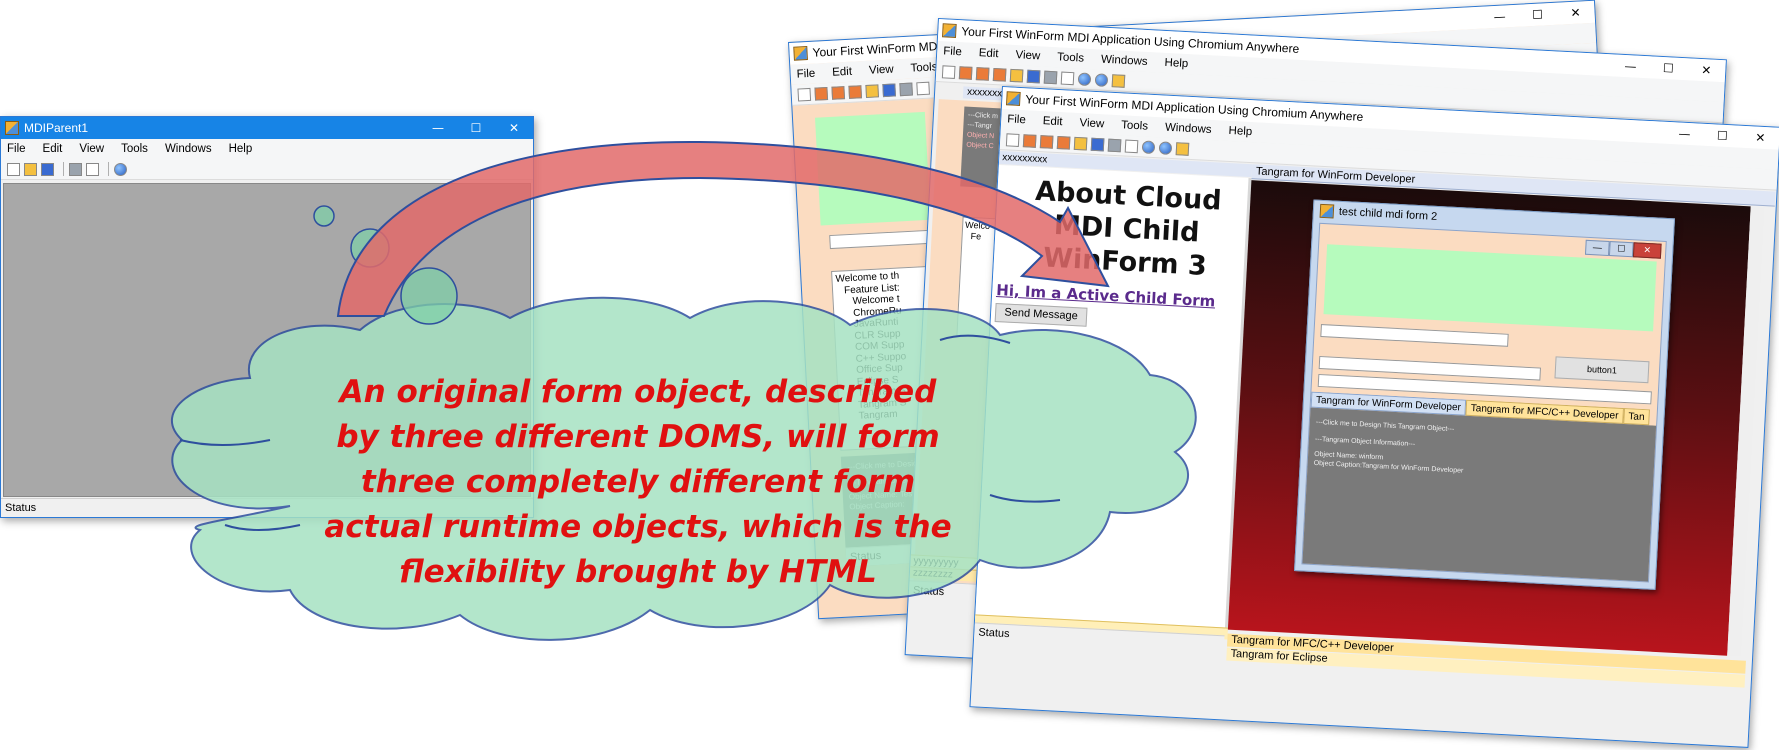  Describe the element at coordinates (56, 128) in the screenshot. I see `mdi-parent-title: MDIParent1` at that location.